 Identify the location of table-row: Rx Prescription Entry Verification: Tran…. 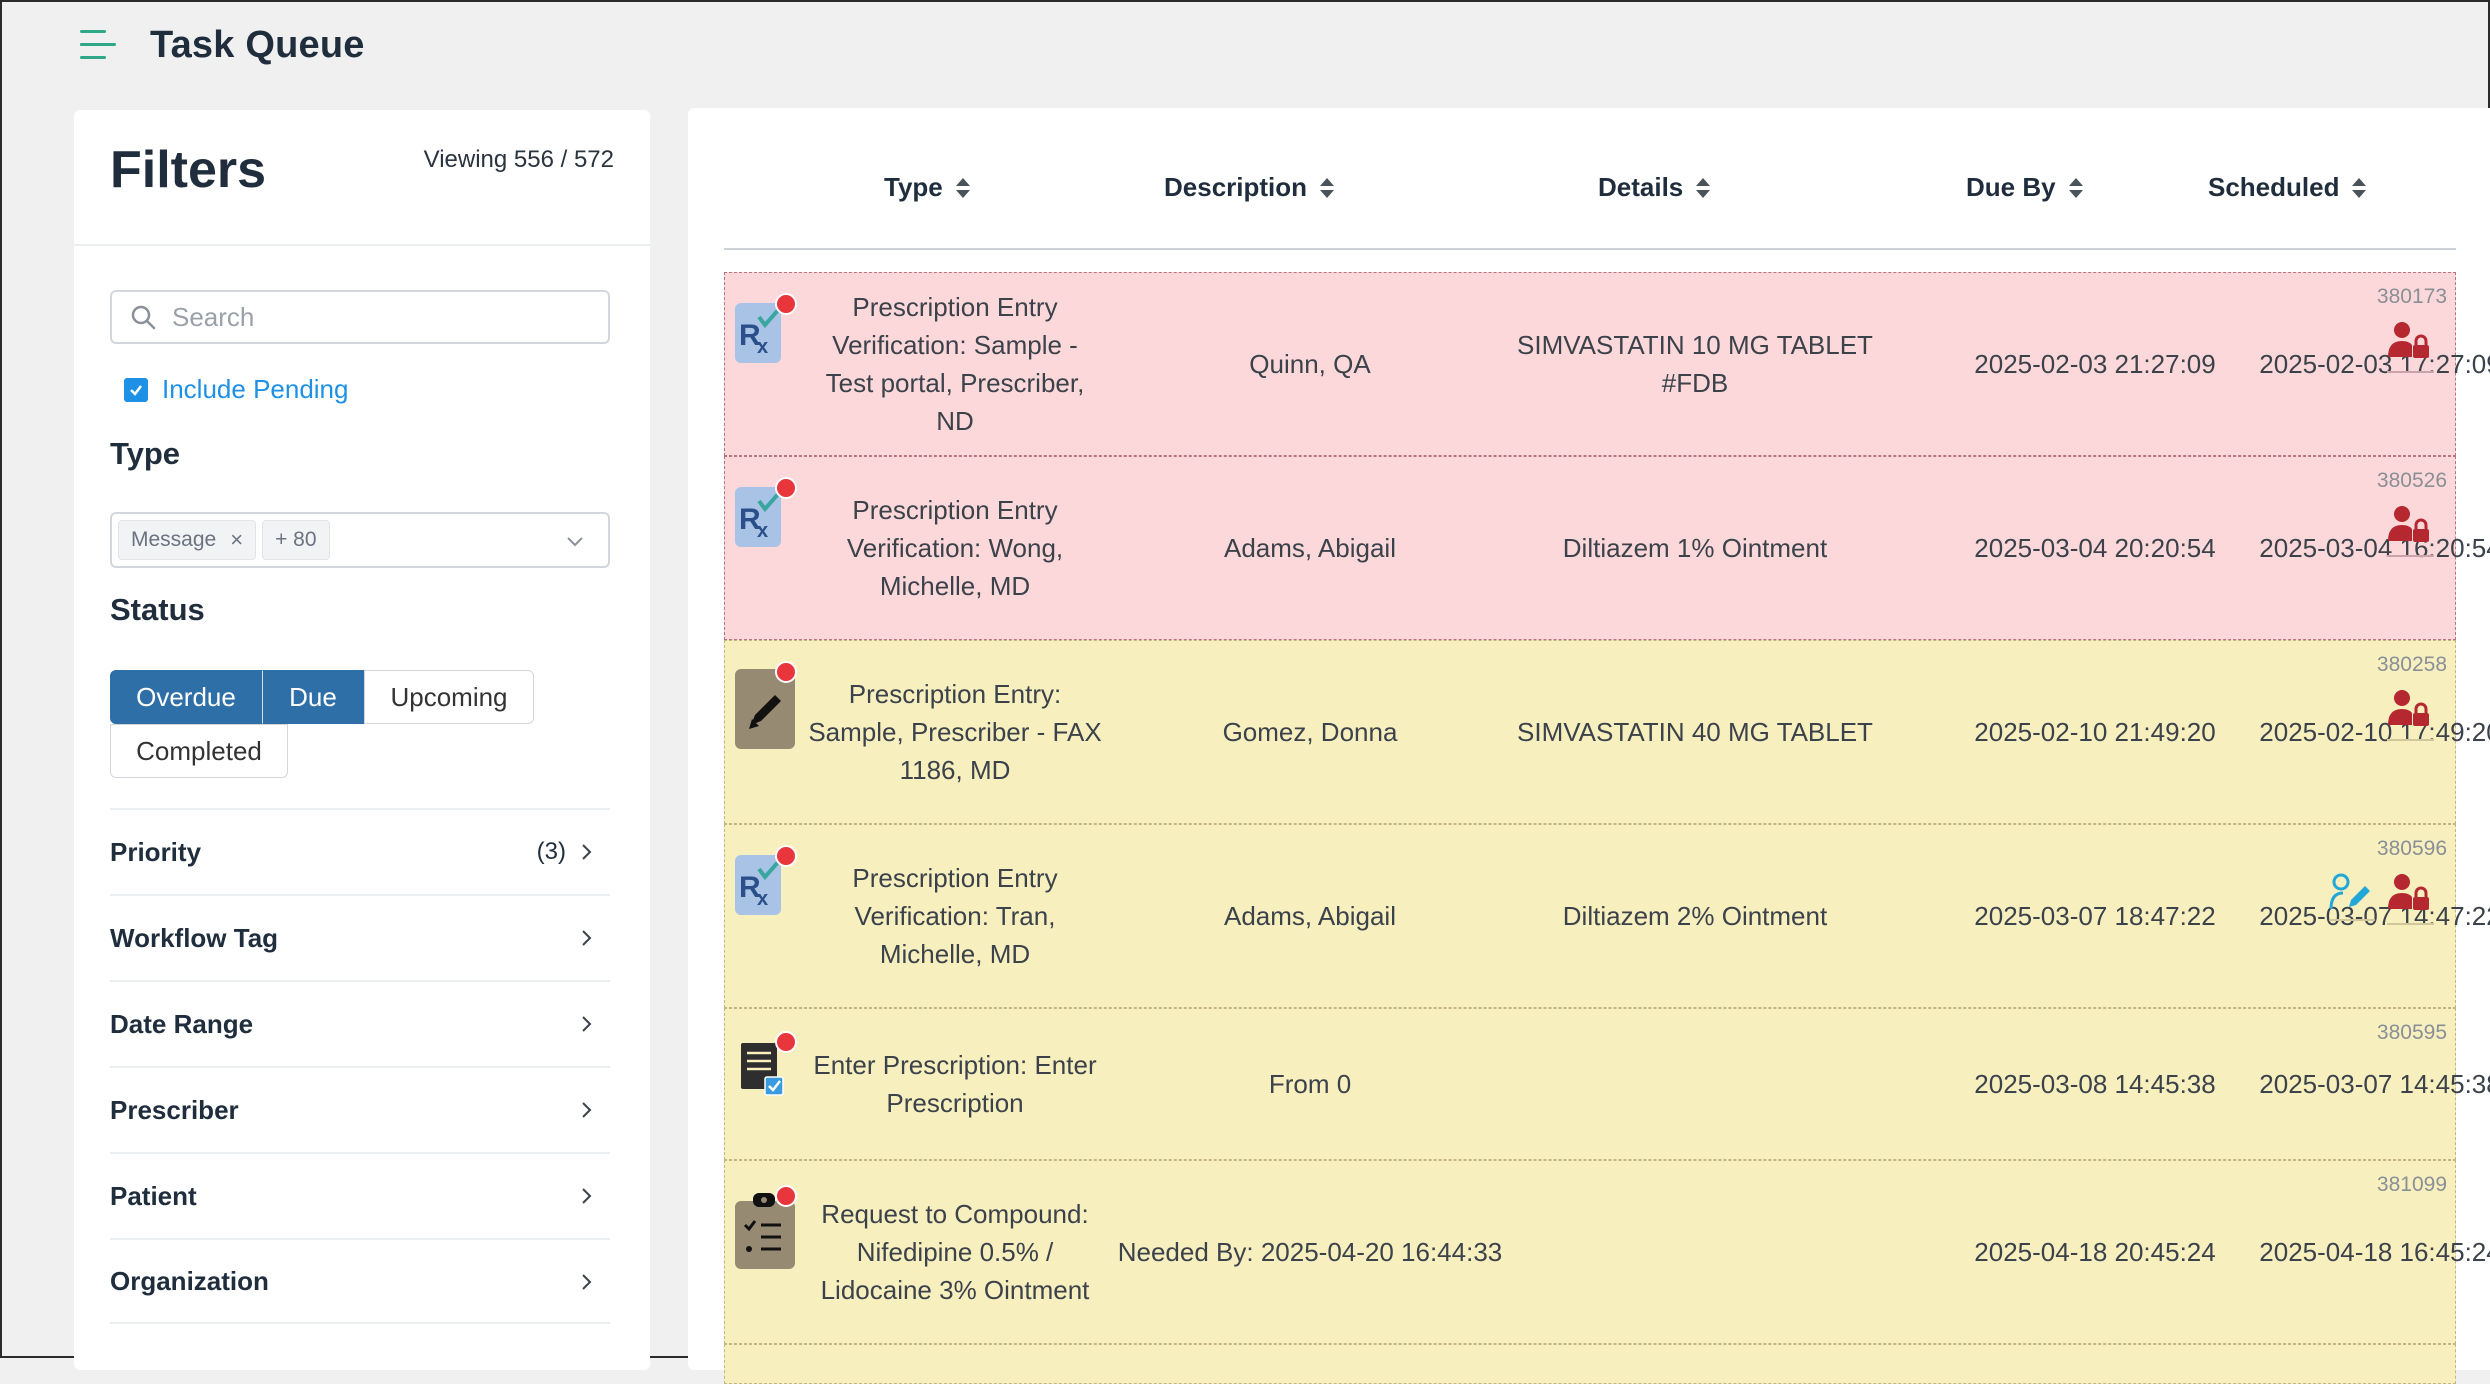
(1607, 916).